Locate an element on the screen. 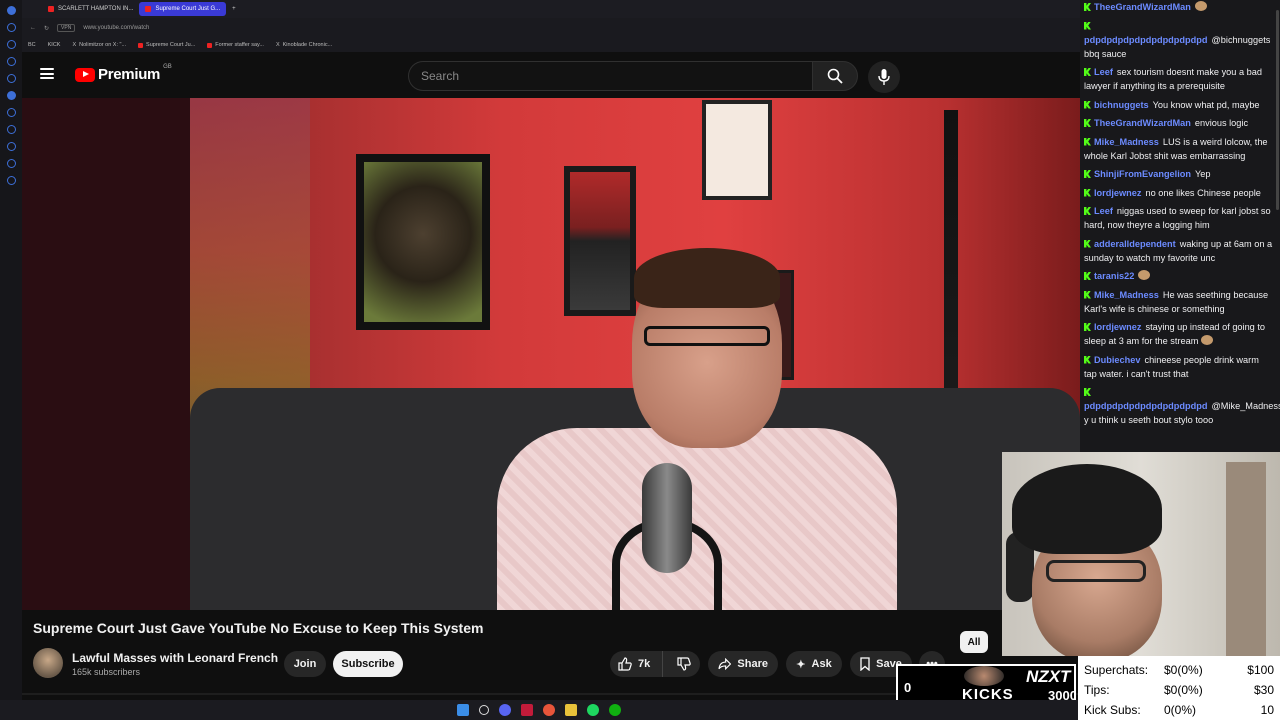  share-button: Share is located at coordinates (743, 664).